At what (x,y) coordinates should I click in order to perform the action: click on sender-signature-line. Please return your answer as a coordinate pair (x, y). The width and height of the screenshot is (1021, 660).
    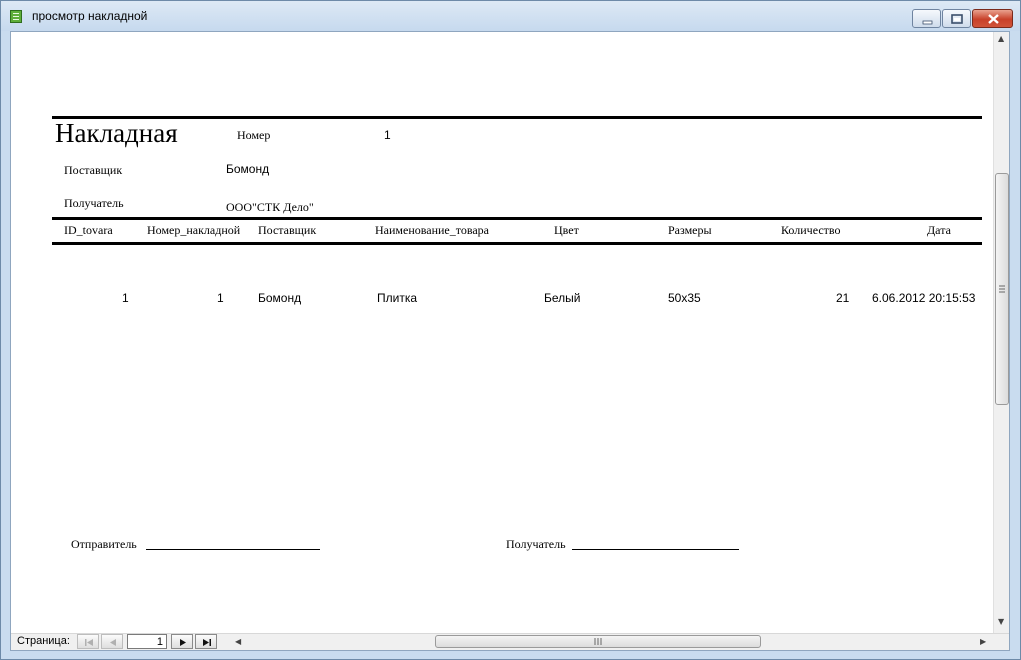
    Looking at the image, I should click on (233, 549).